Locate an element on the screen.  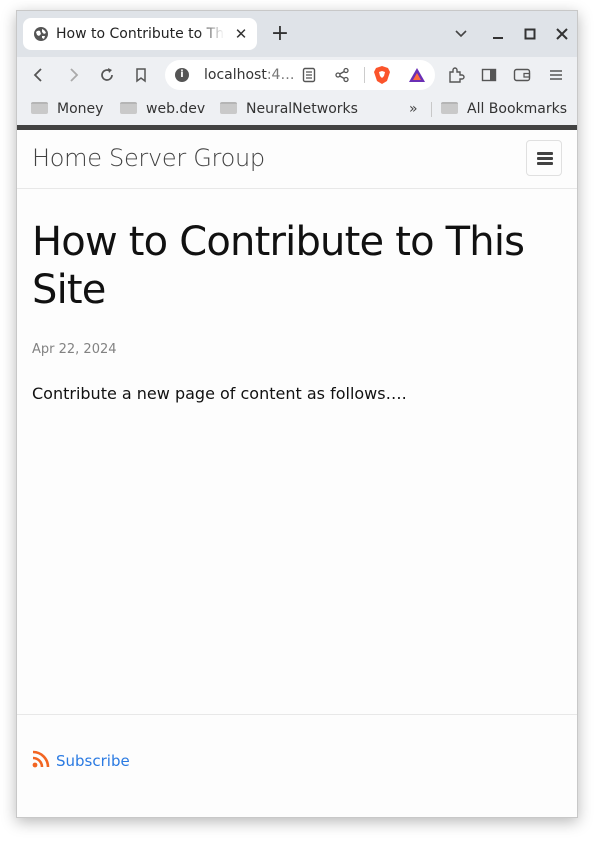
brave-rewards-icon is located at coordinates (417, 75).